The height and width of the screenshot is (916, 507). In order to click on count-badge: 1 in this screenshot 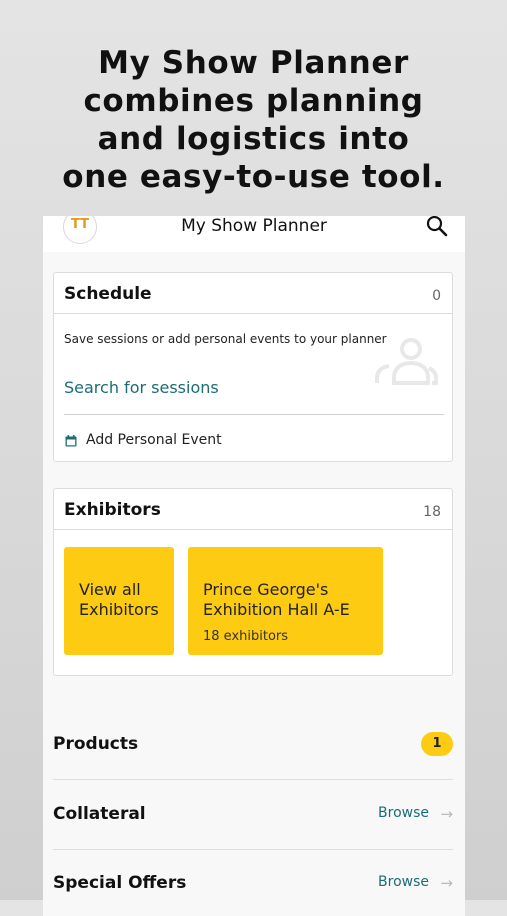, I will do `click(437, 744)`.